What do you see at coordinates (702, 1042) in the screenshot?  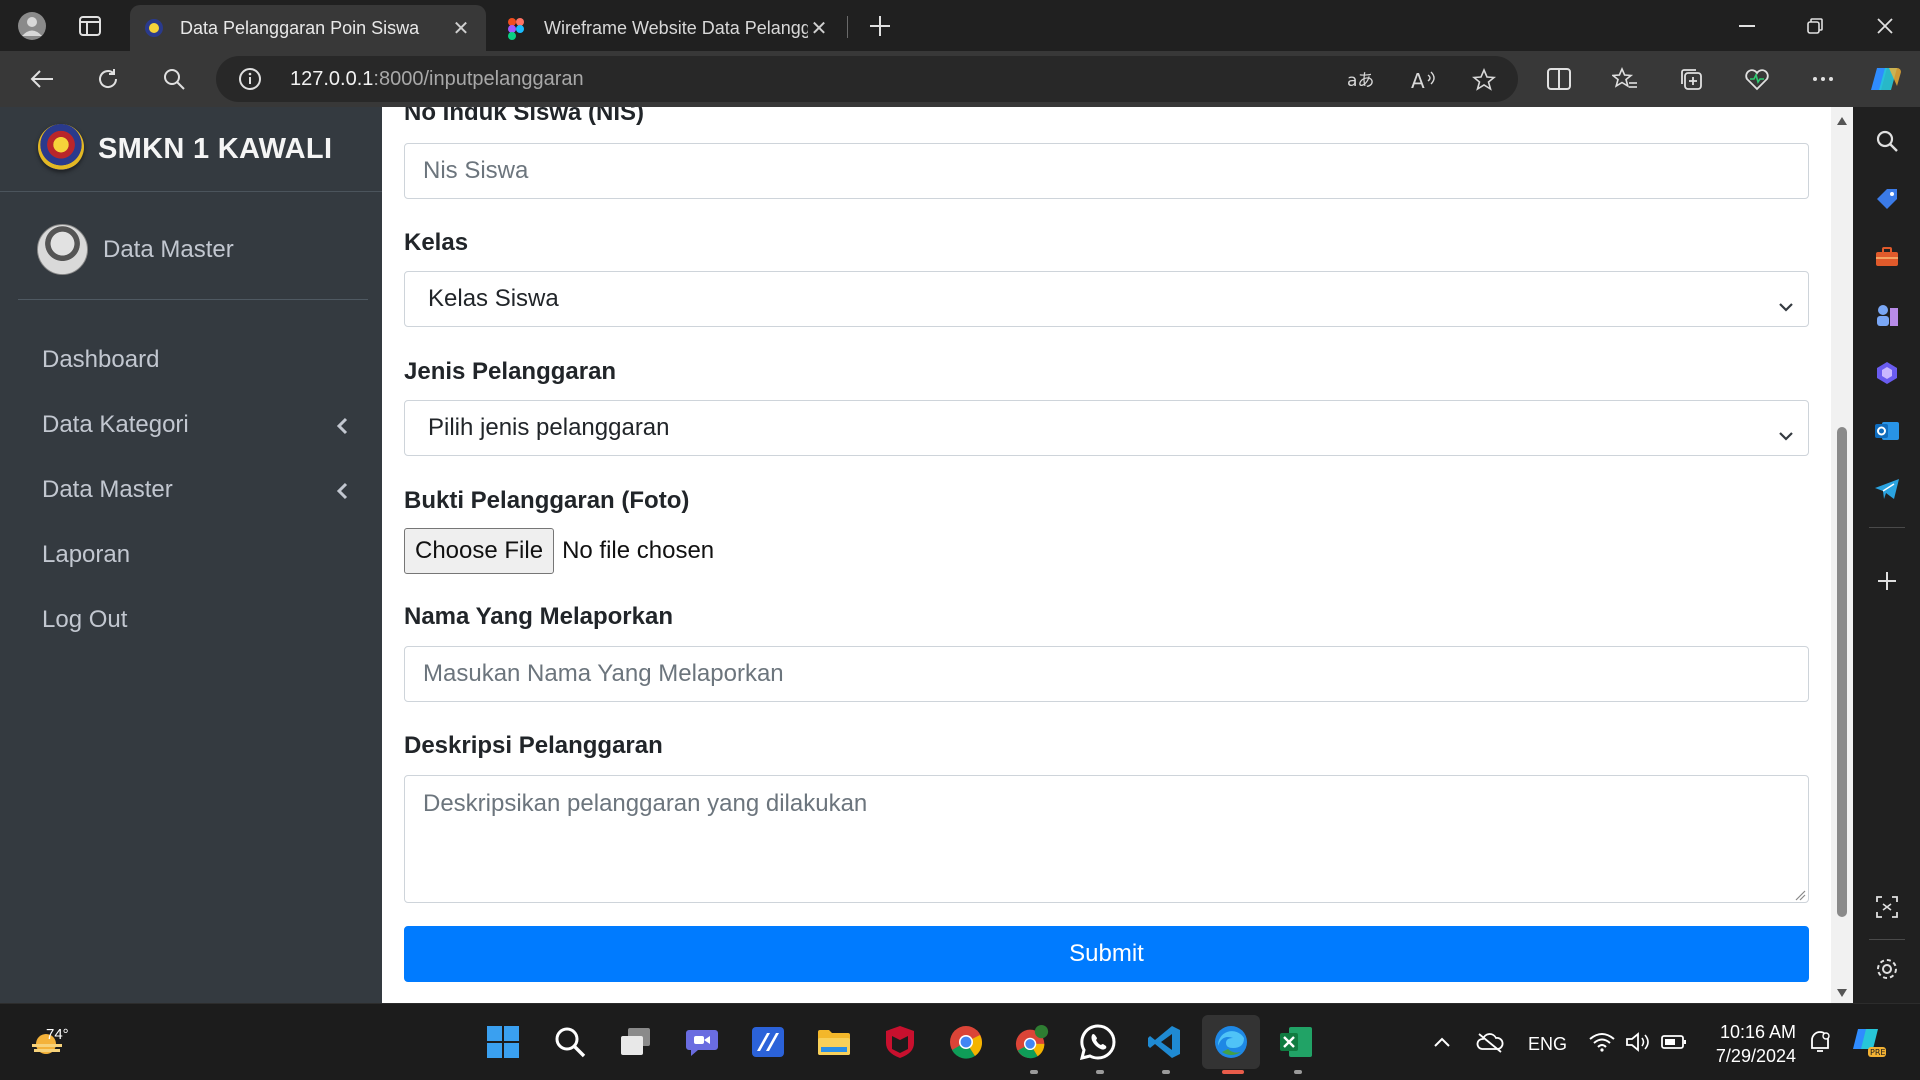 I see `meet-chat-icon` at bounding box center [702, 1042].